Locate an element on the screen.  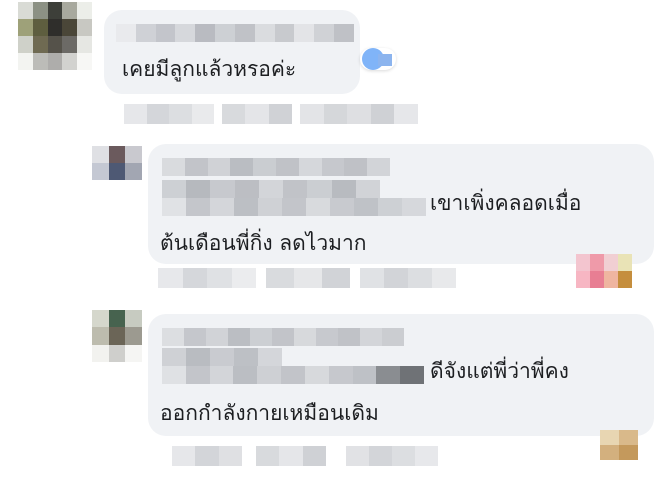
comment-text: เคยมีลูกแล้วหรอค่ะ is located at coordinates (209, 69).